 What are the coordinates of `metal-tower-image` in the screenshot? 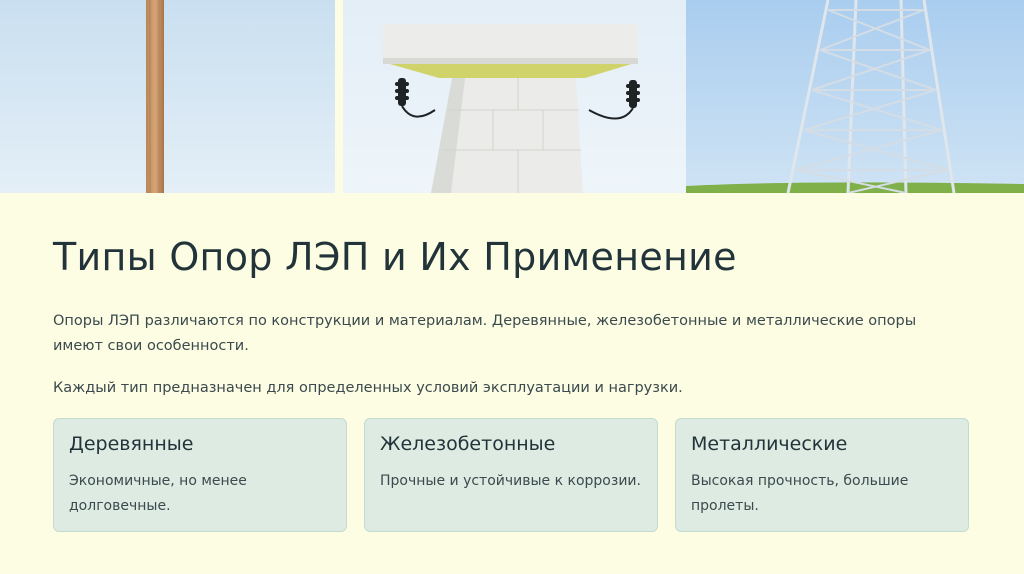 It's located at (855, 96).